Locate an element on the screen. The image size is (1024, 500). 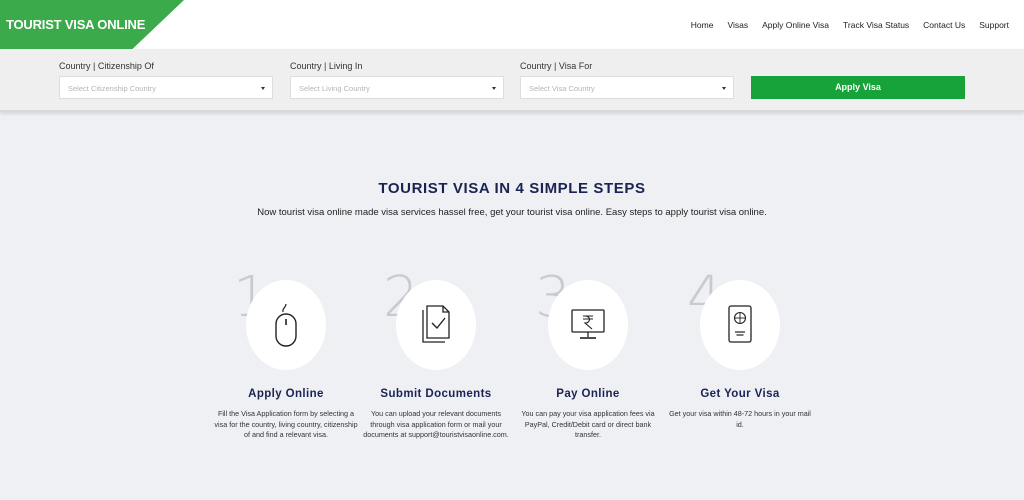
step-title: Pay Online is located at coordinates (588, 394).